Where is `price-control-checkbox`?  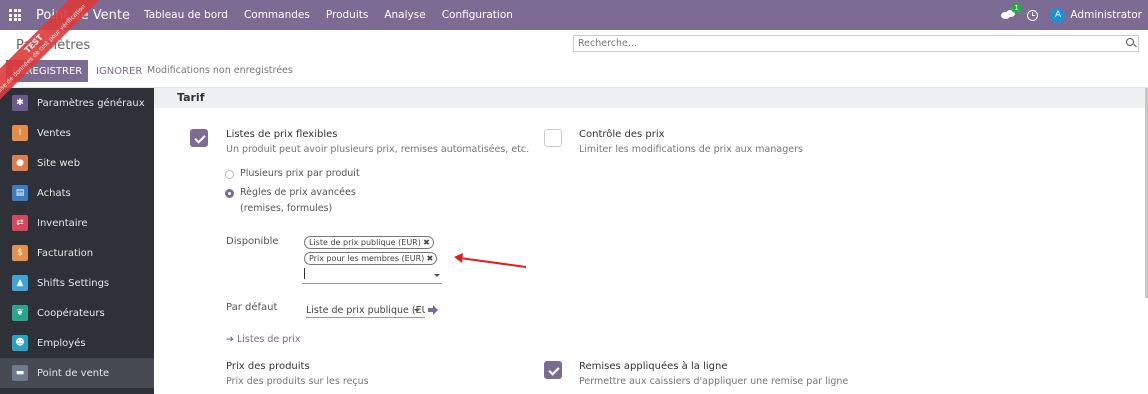
price-control-checkbox is located at coordinates (553, 138).